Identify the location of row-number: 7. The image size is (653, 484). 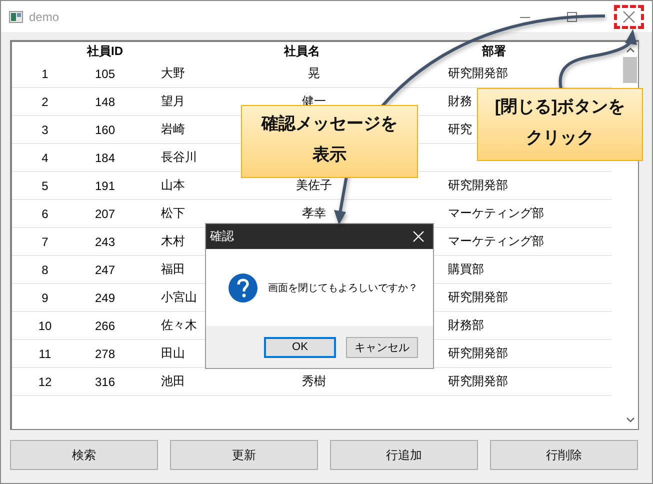
(45, 241).